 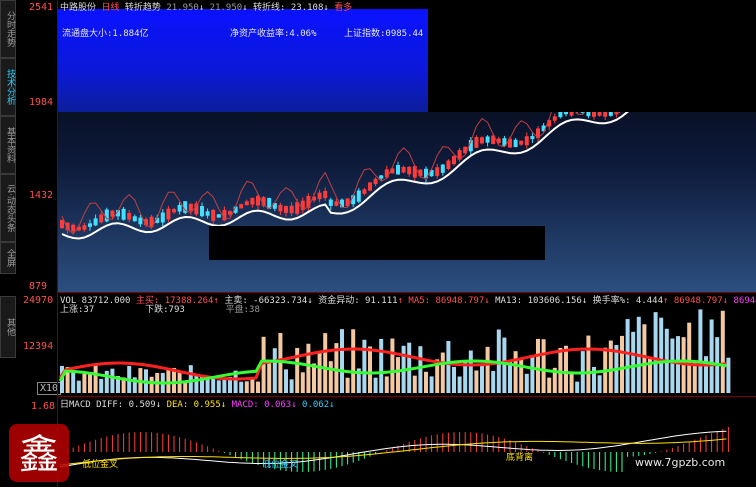 What do you see at coordinates (110, 8) in the screenshot?
I see `period-label: 日线` at bounding box center [110, 8].